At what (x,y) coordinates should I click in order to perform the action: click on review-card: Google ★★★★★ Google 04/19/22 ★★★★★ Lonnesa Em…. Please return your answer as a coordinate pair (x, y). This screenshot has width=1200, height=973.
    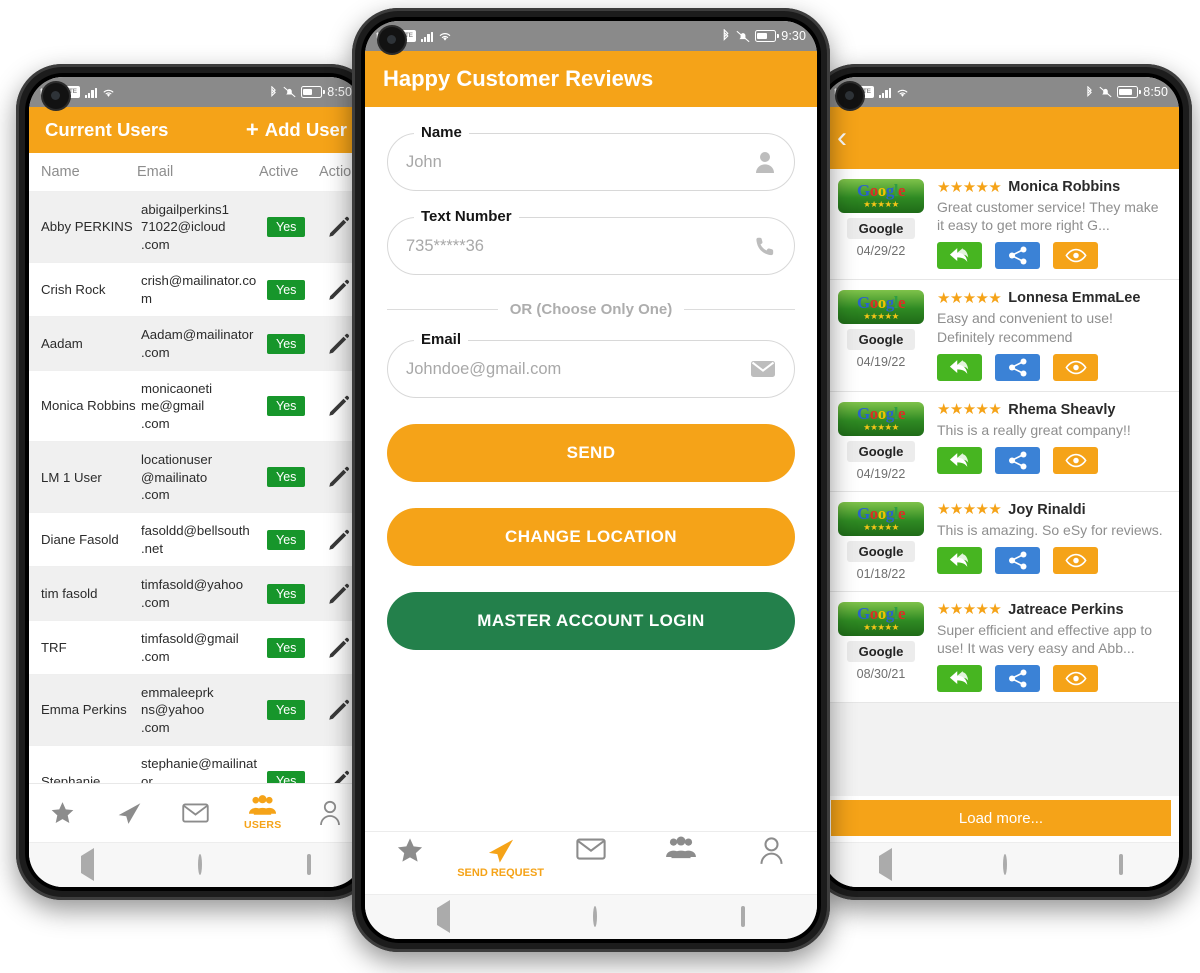
    Looking at the image, I should click on (1001, 336).